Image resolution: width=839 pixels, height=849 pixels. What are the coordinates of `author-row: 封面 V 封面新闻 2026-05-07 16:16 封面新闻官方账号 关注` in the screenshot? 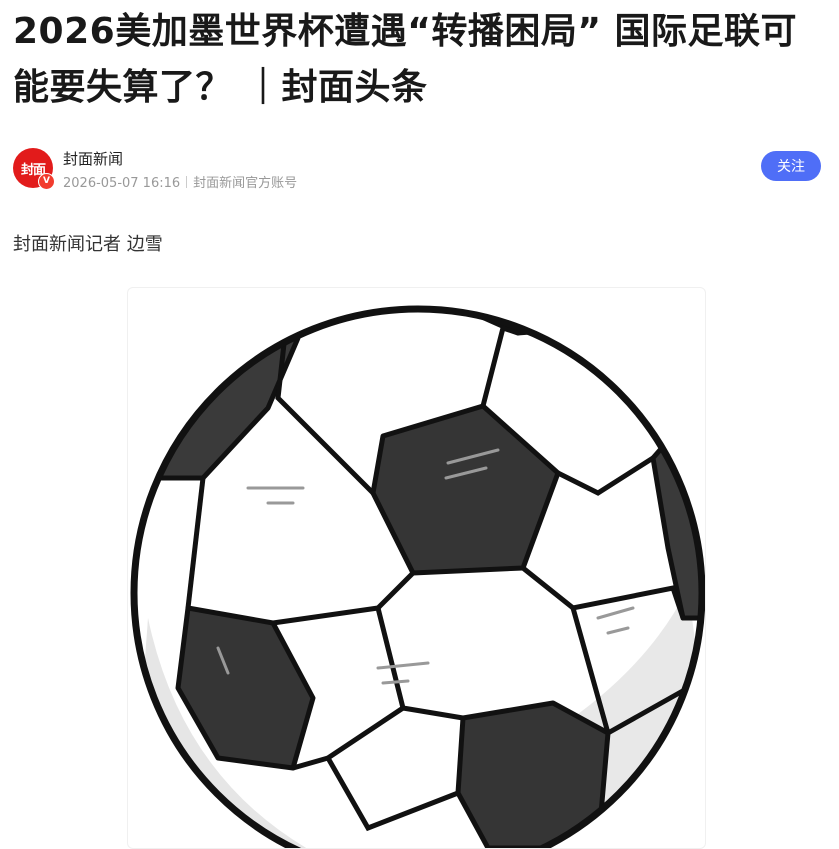 It's located at (417, 170).